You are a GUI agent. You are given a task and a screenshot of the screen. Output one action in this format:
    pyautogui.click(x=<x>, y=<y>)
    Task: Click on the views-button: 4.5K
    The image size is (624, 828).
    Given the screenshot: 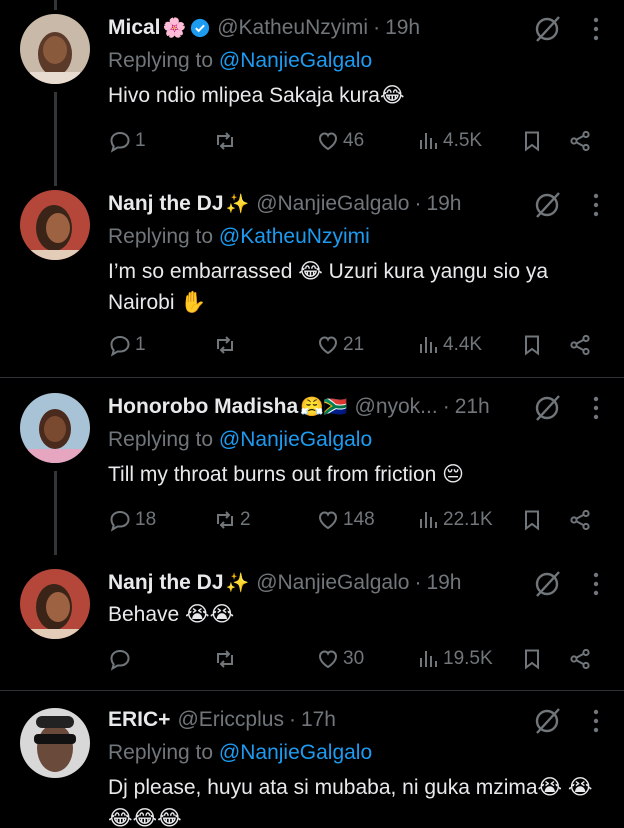 What is the action you would take?
    pyautogui.click(x=449, y=141)
    